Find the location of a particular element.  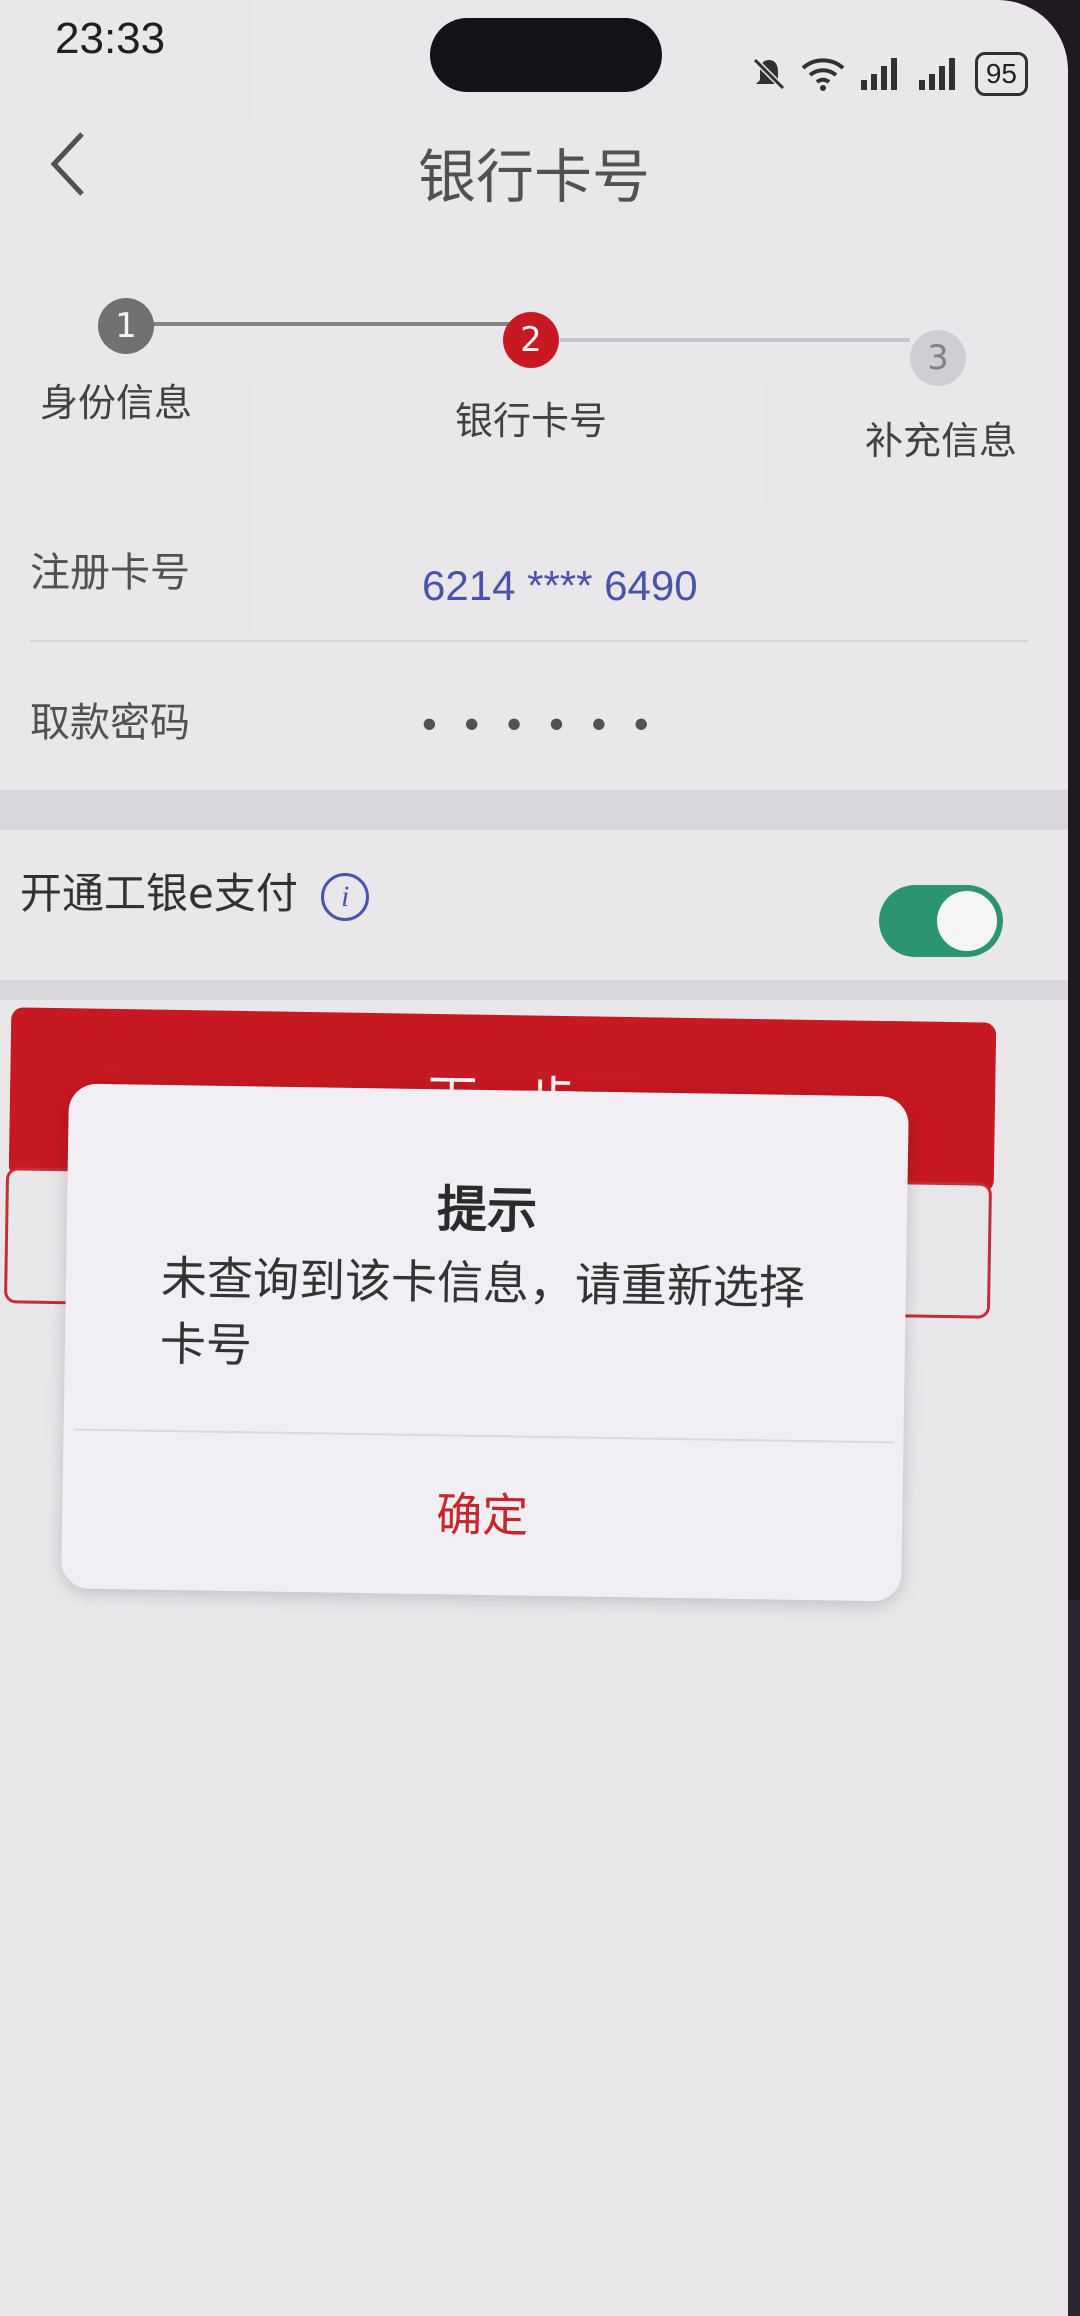

confirm-button: 确定 is located at coordinates (482, 1514).